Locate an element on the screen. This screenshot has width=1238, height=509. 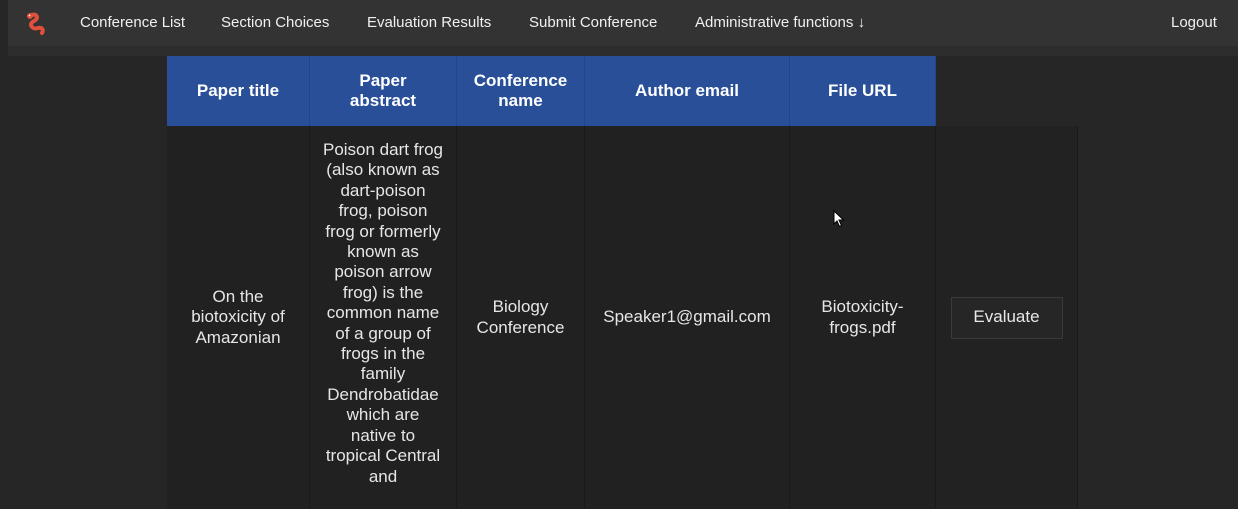
header-file-url: File URL is located at coordinates (863, 91).